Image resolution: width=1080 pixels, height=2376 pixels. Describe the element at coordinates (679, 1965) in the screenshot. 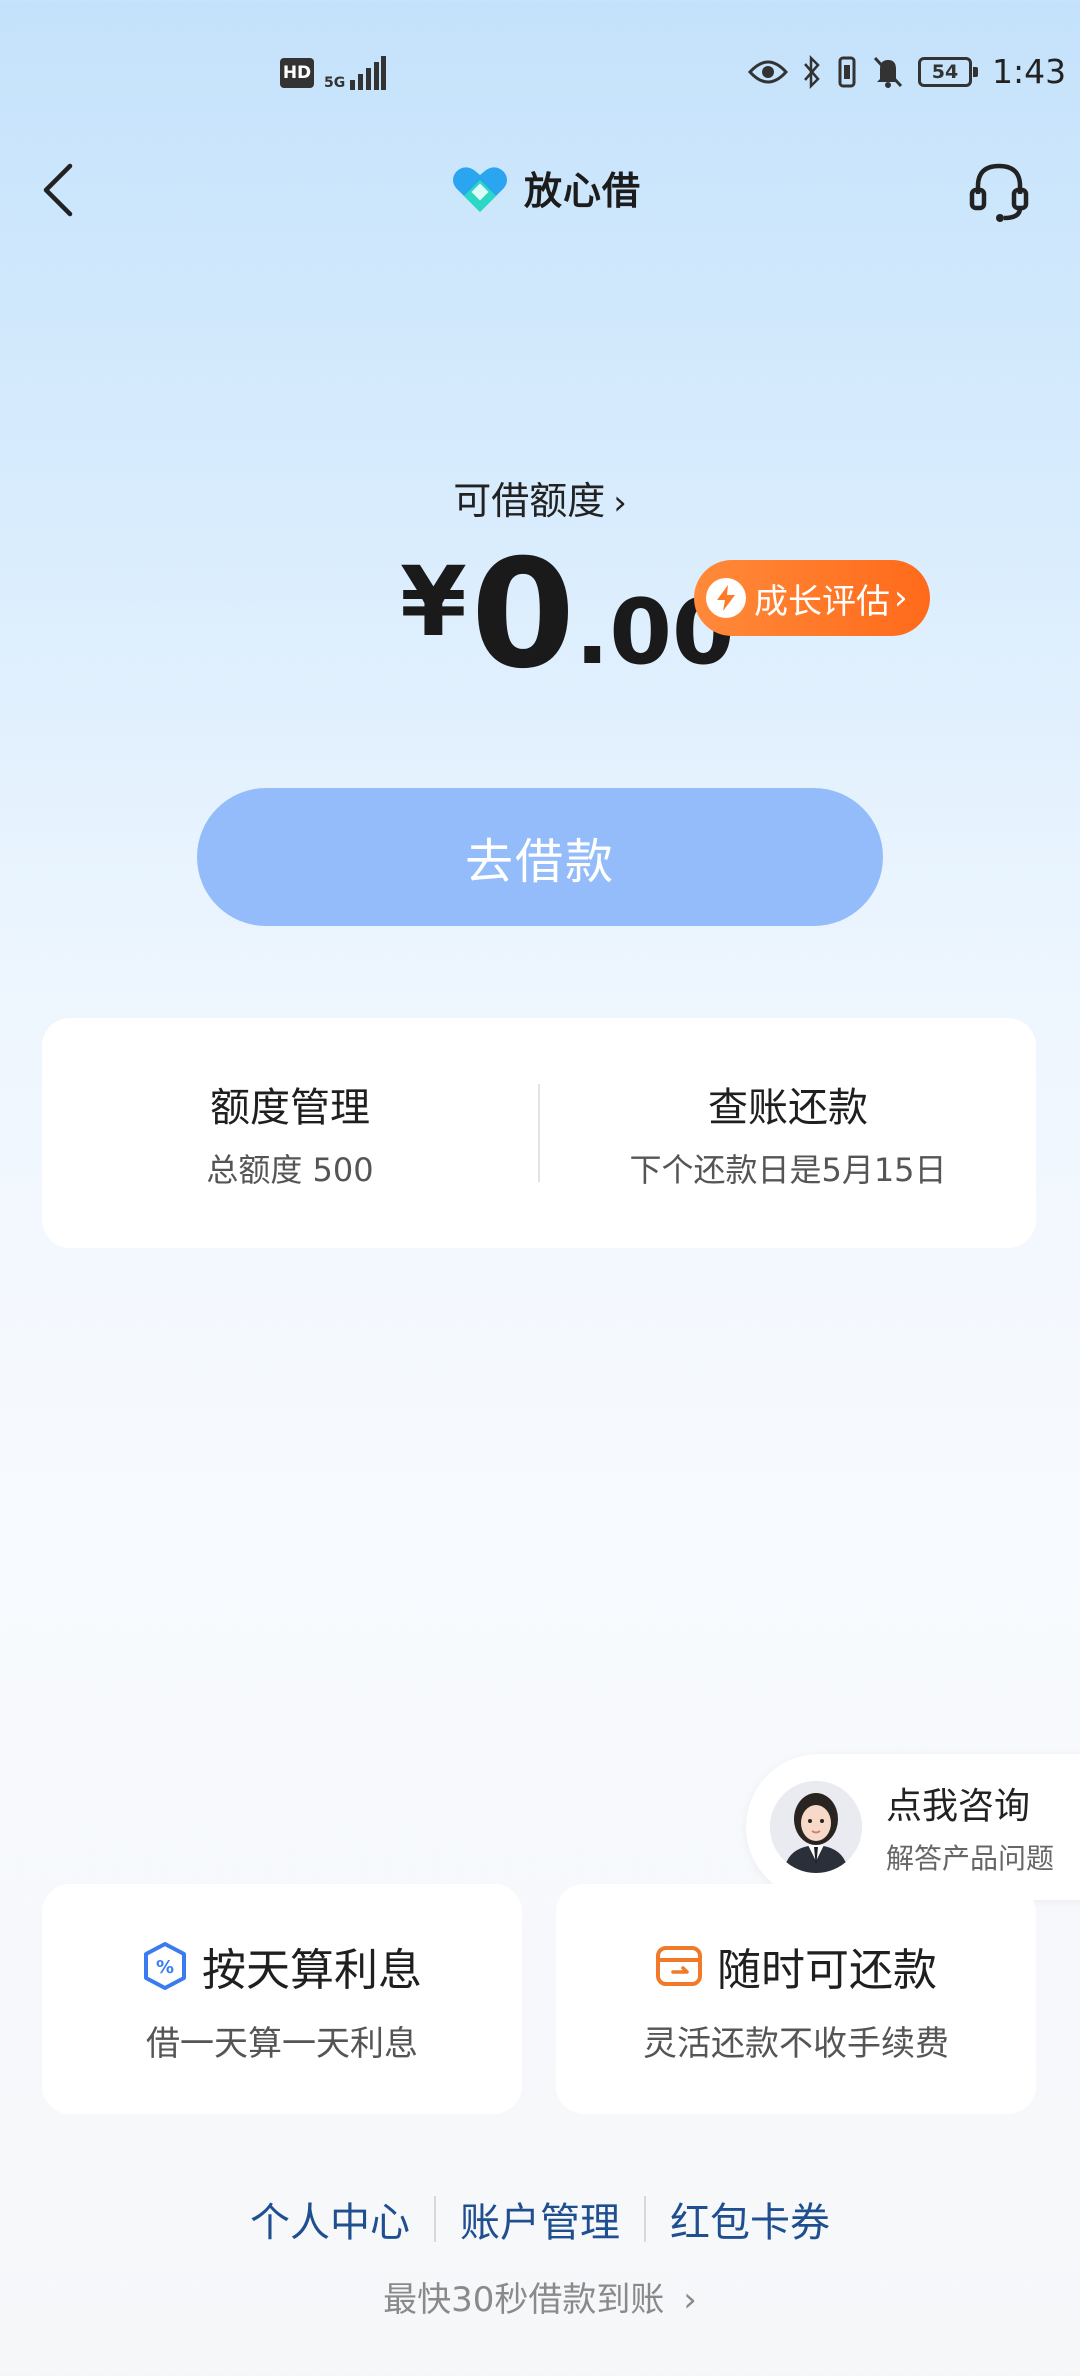

I see `wallet-icon` at that location.